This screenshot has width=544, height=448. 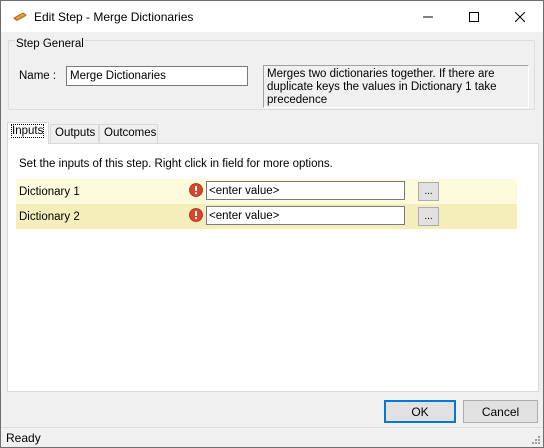 I want to click on cancel-button: Cancel, so click(x=500, y=411).